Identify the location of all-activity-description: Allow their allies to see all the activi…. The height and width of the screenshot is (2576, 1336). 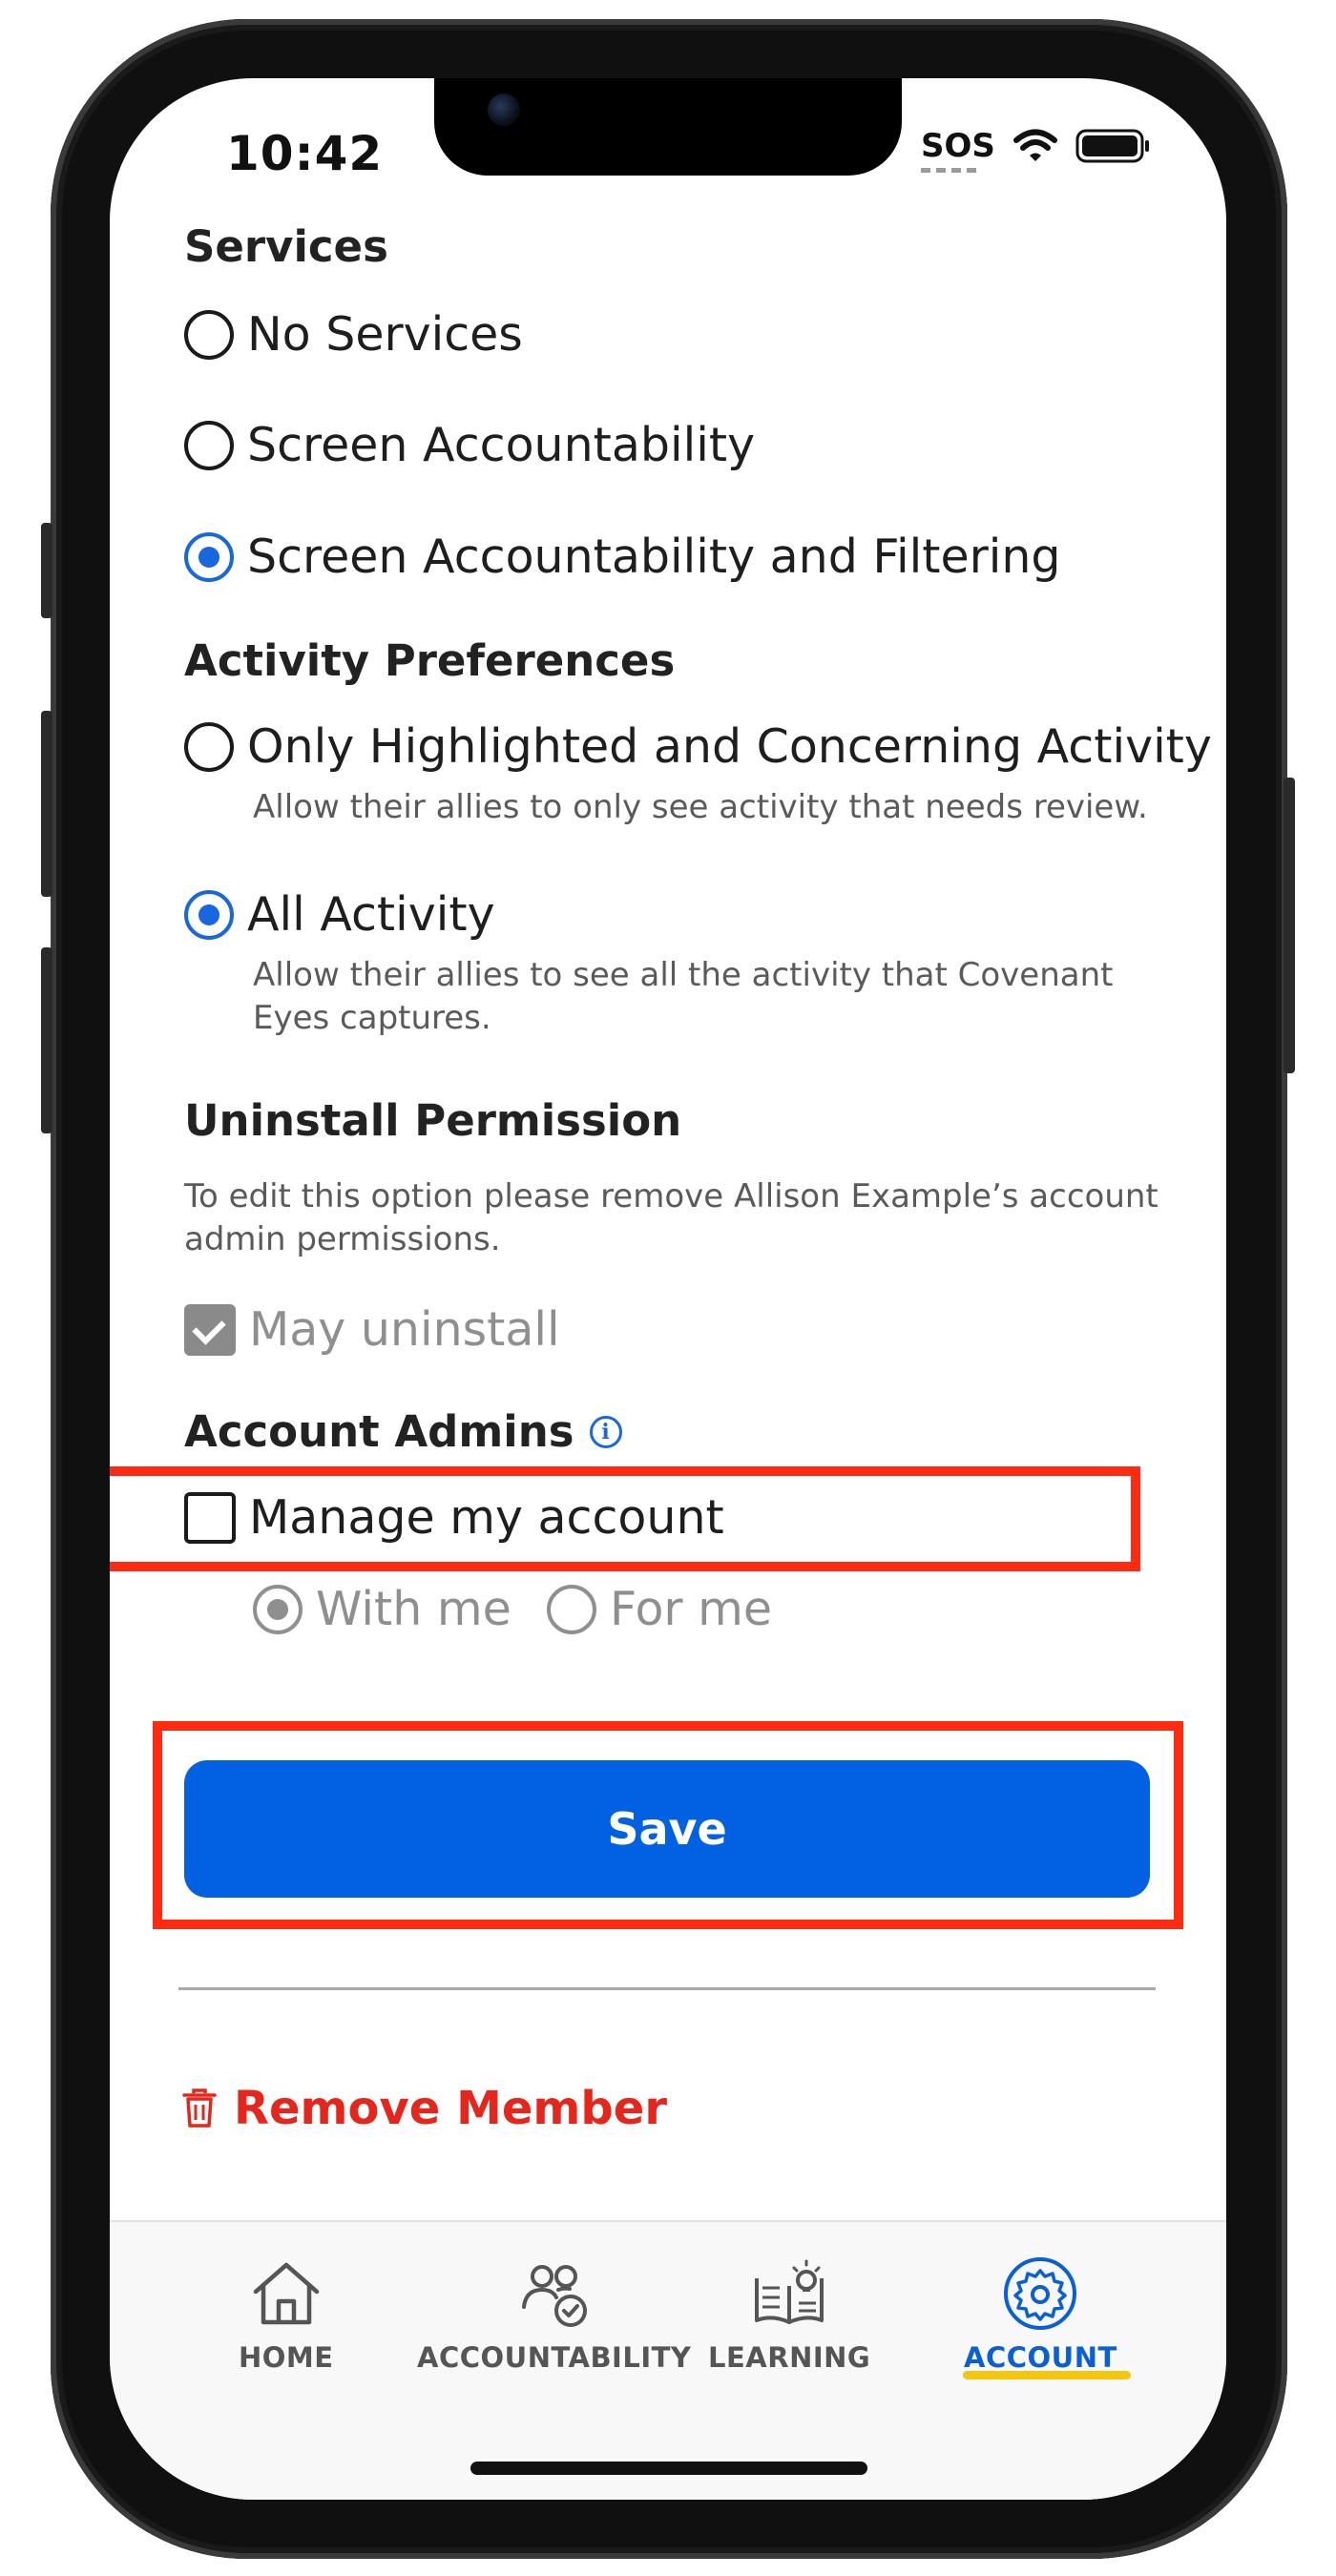
(683, 996).